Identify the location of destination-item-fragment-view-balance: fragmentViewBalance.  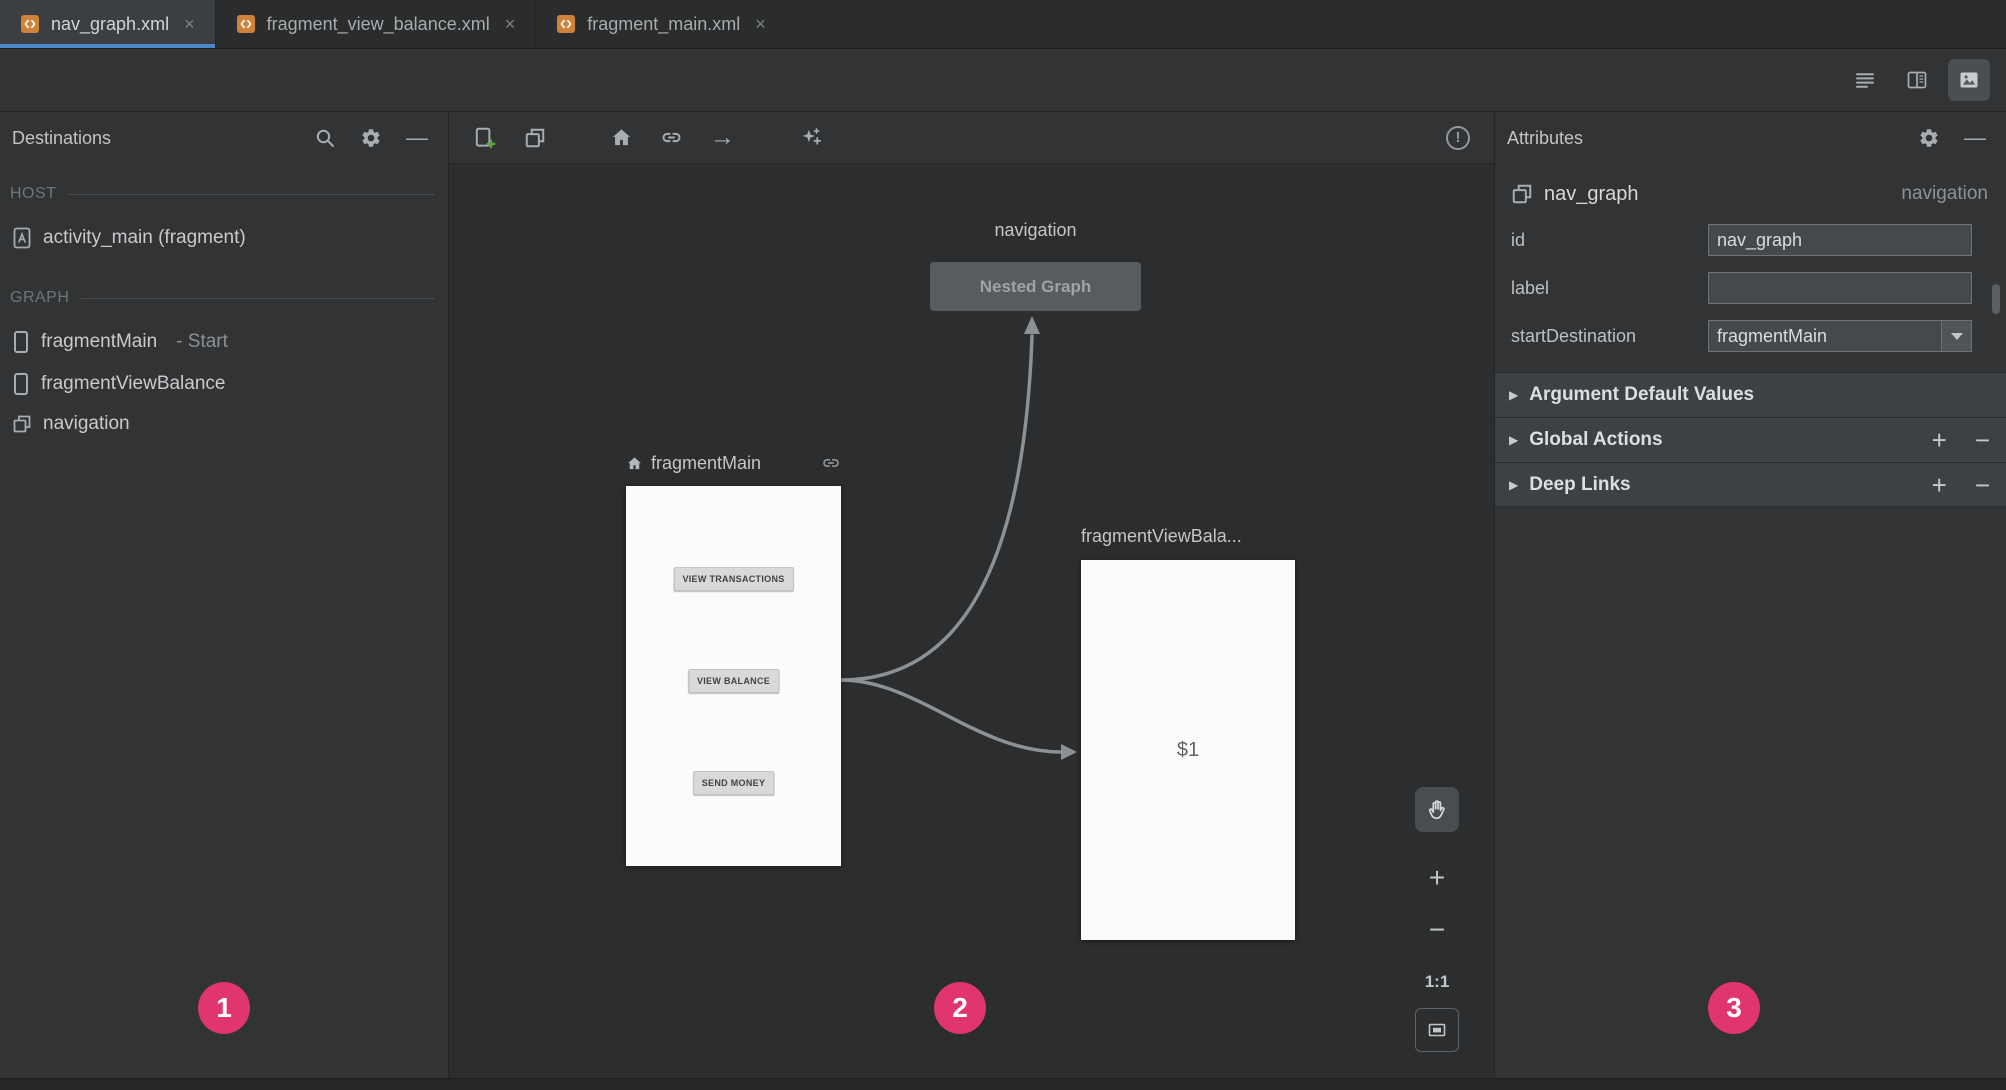
(224, 384).